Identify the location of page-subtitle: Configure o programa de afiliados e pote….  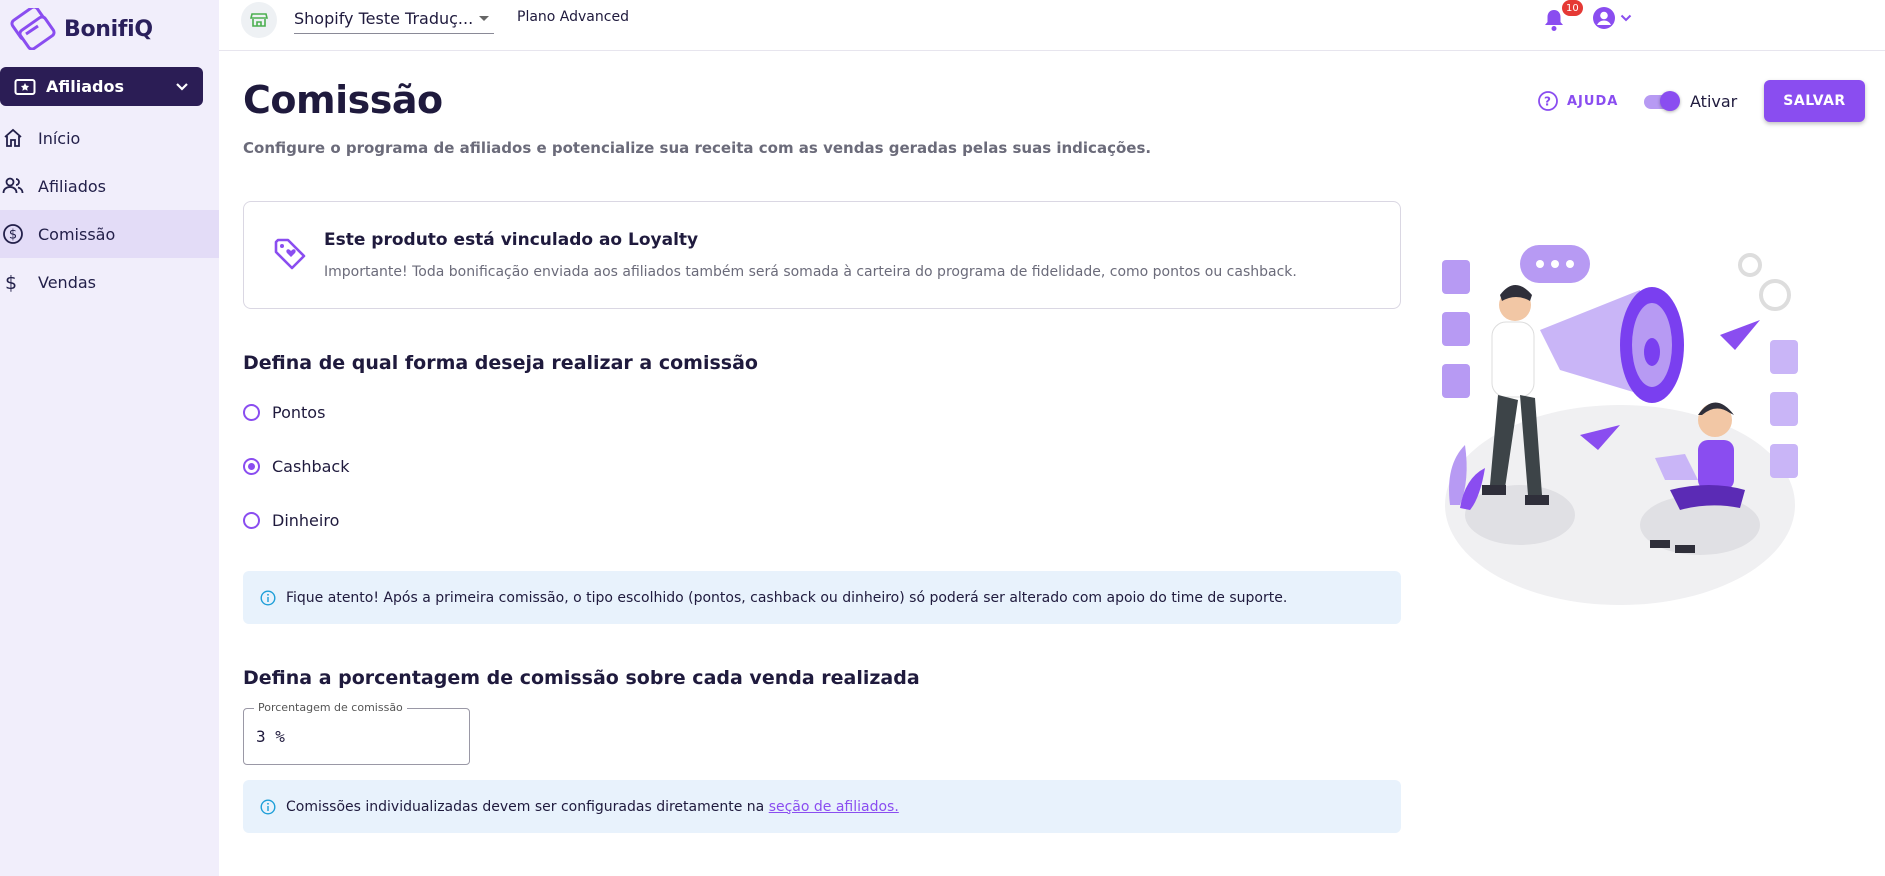
(697, 148).